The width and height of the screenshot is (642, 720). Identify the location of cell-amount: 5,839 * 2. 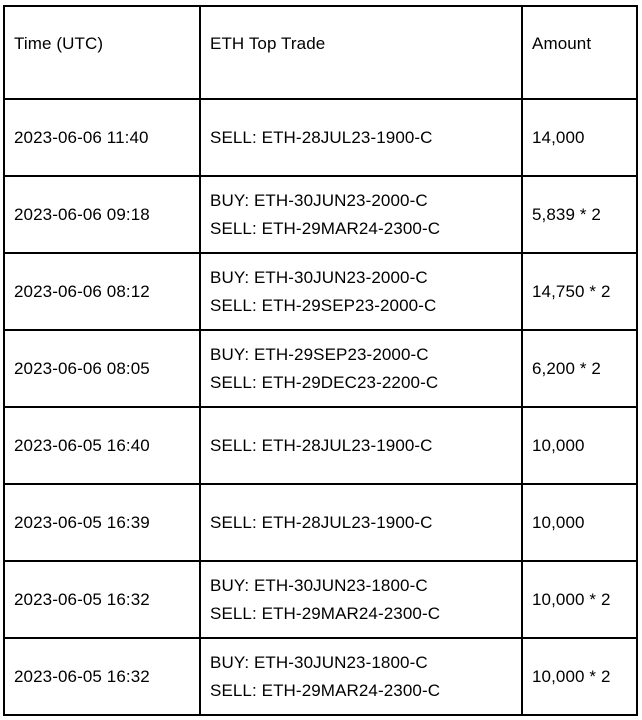
(579, 214).